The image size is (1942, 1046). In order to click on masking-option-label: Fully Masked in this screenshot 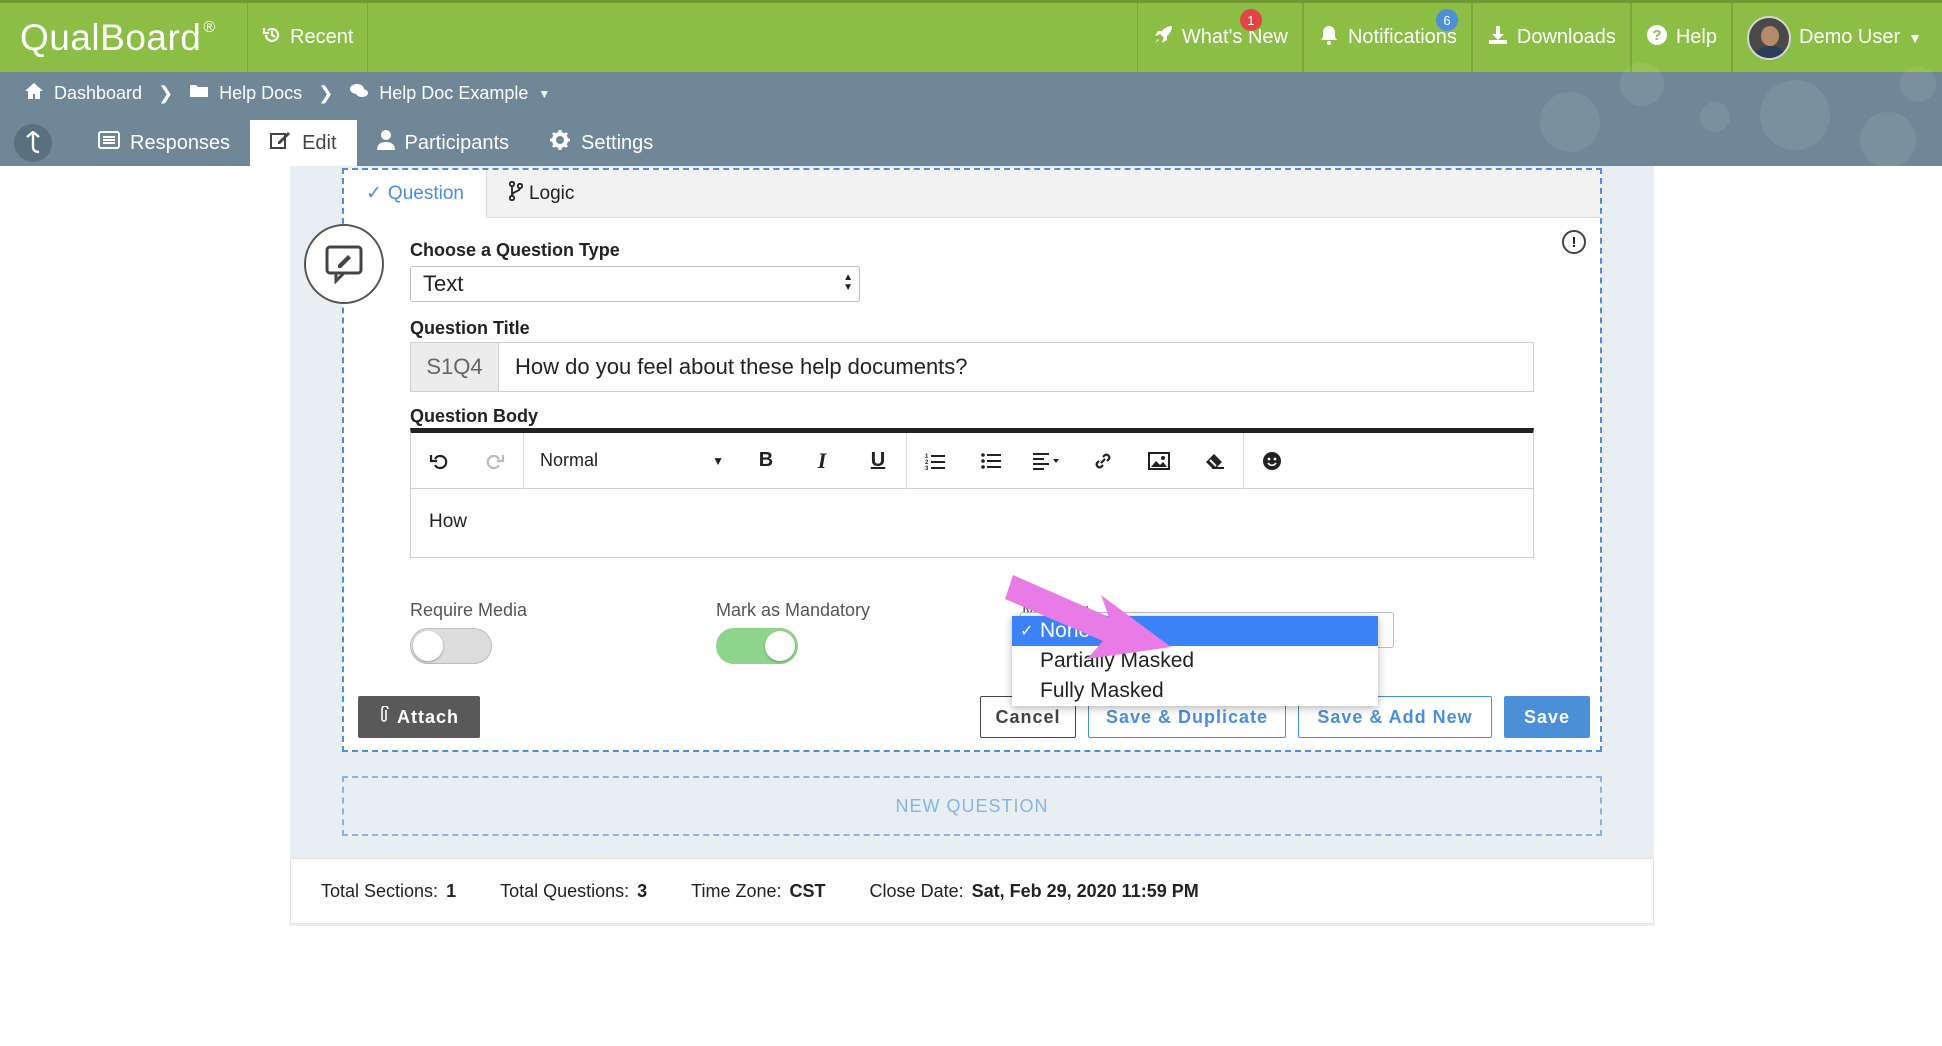, I will do `click(1102, 690)`.